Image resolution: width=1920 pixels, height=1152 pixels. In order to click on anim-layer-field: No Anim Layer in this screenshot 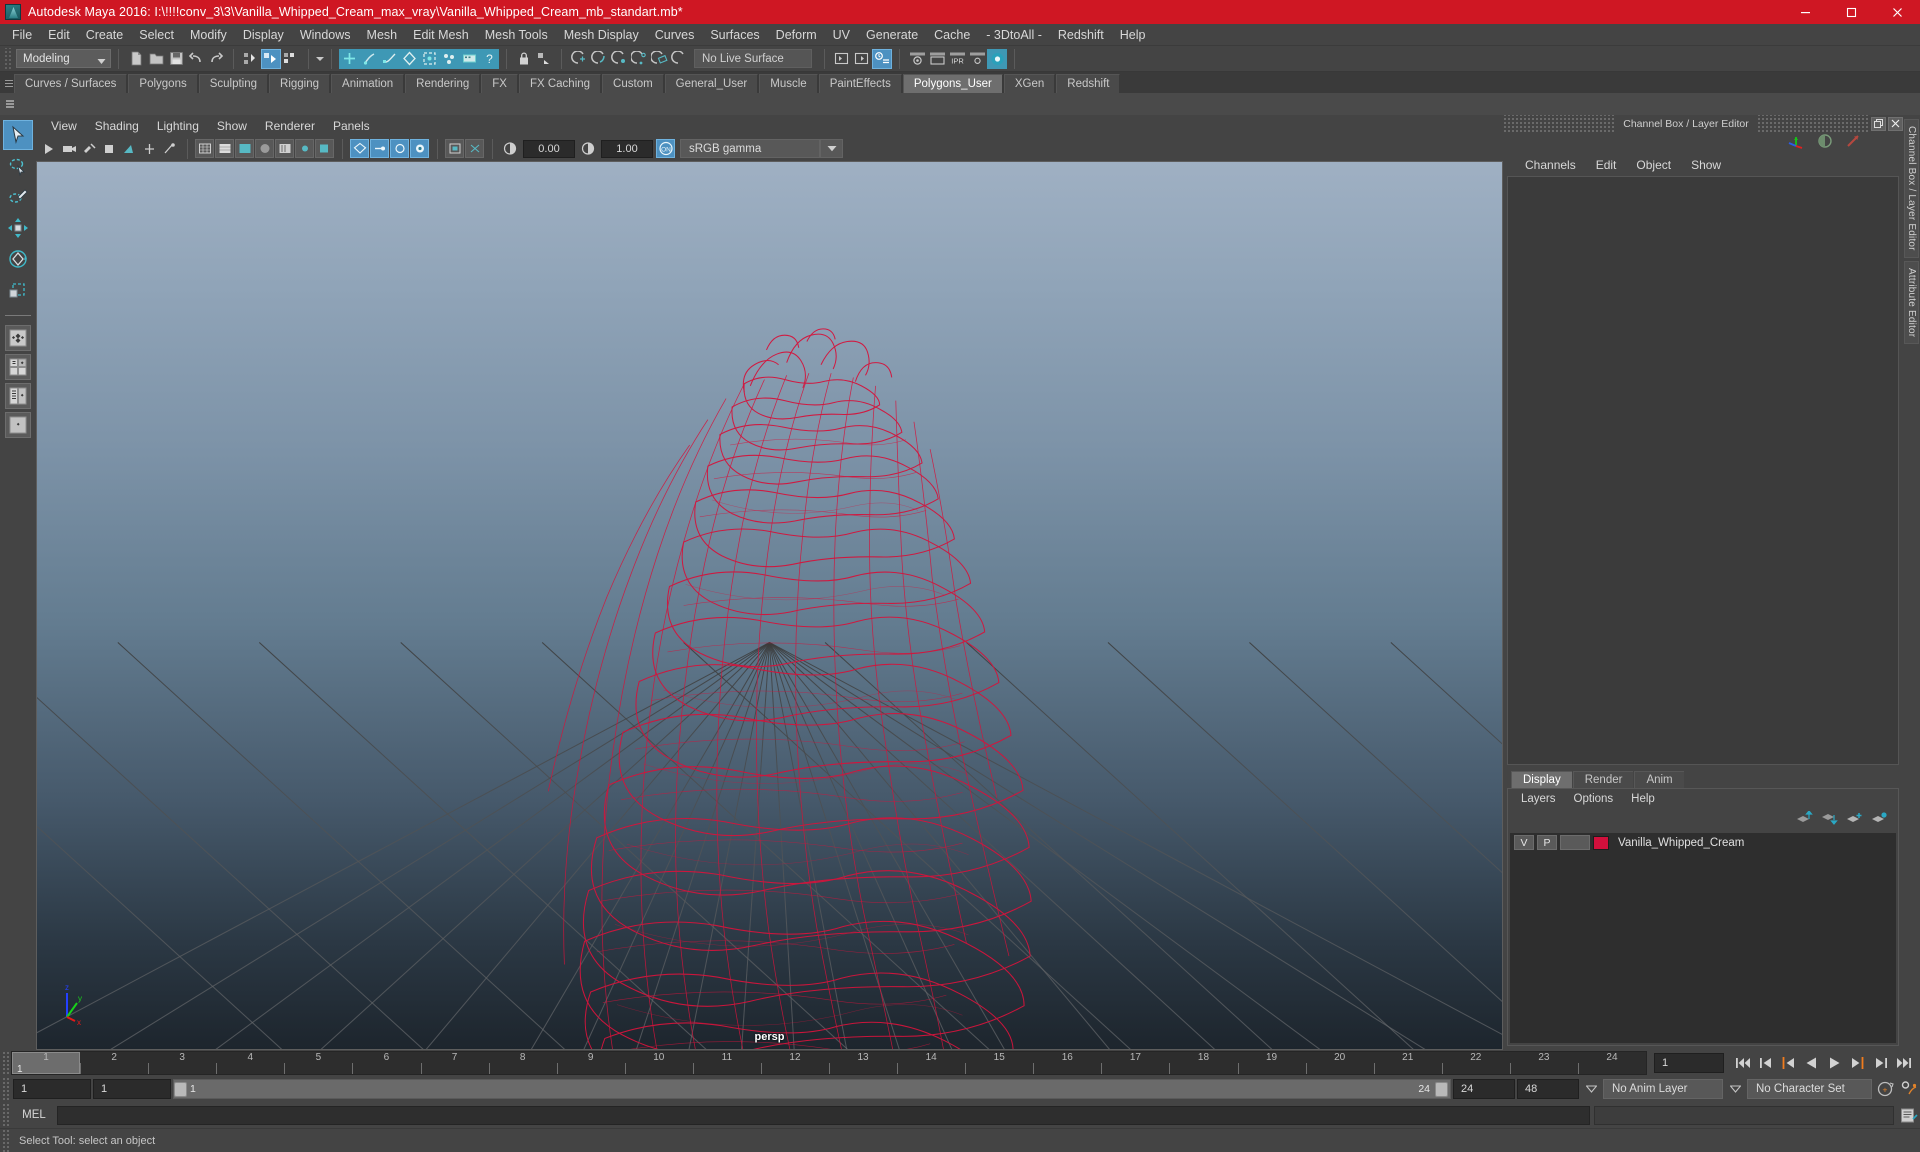, I will do `click(1663, 1089)`.